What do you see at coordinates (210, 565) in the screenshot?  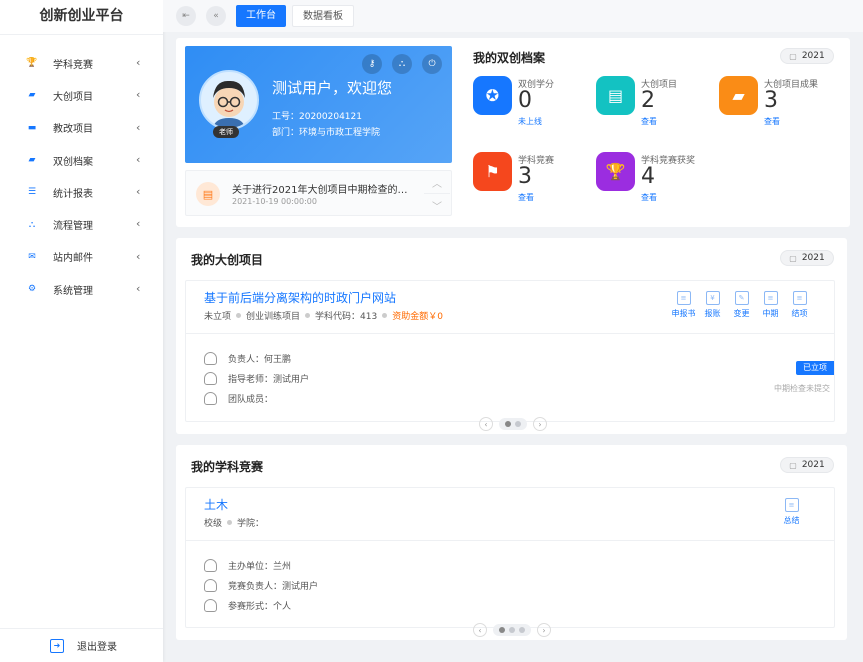 I see `user-icon` at bounding box center [210, 565].